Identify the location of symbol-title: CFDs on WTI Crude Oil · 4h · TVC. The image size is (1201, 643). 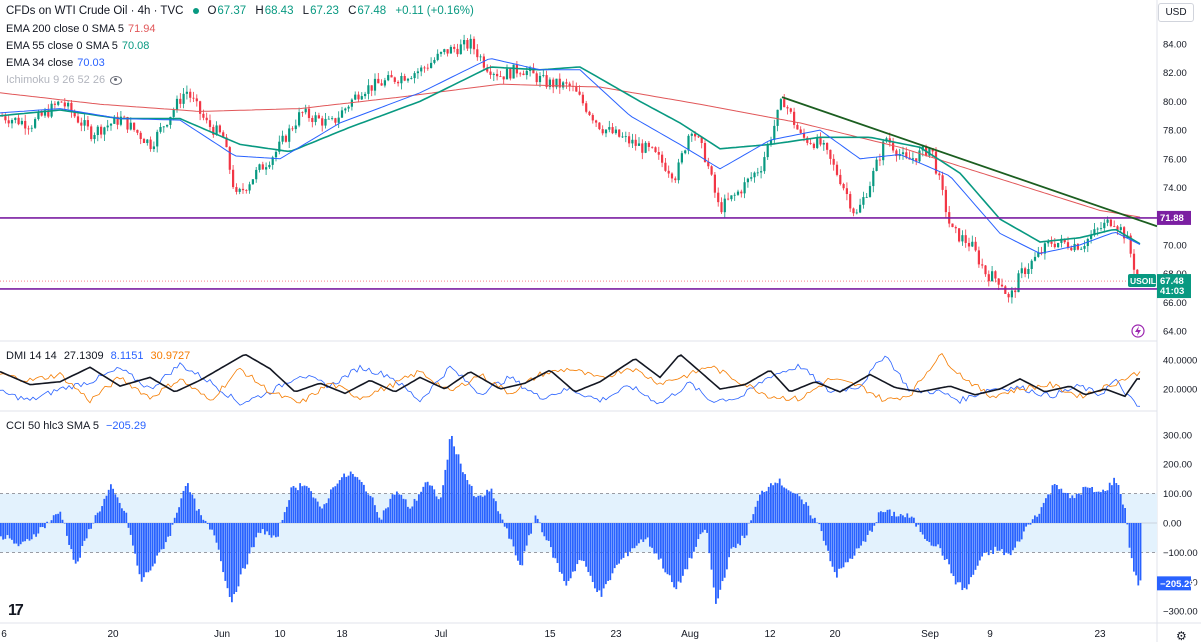
(94, 11).